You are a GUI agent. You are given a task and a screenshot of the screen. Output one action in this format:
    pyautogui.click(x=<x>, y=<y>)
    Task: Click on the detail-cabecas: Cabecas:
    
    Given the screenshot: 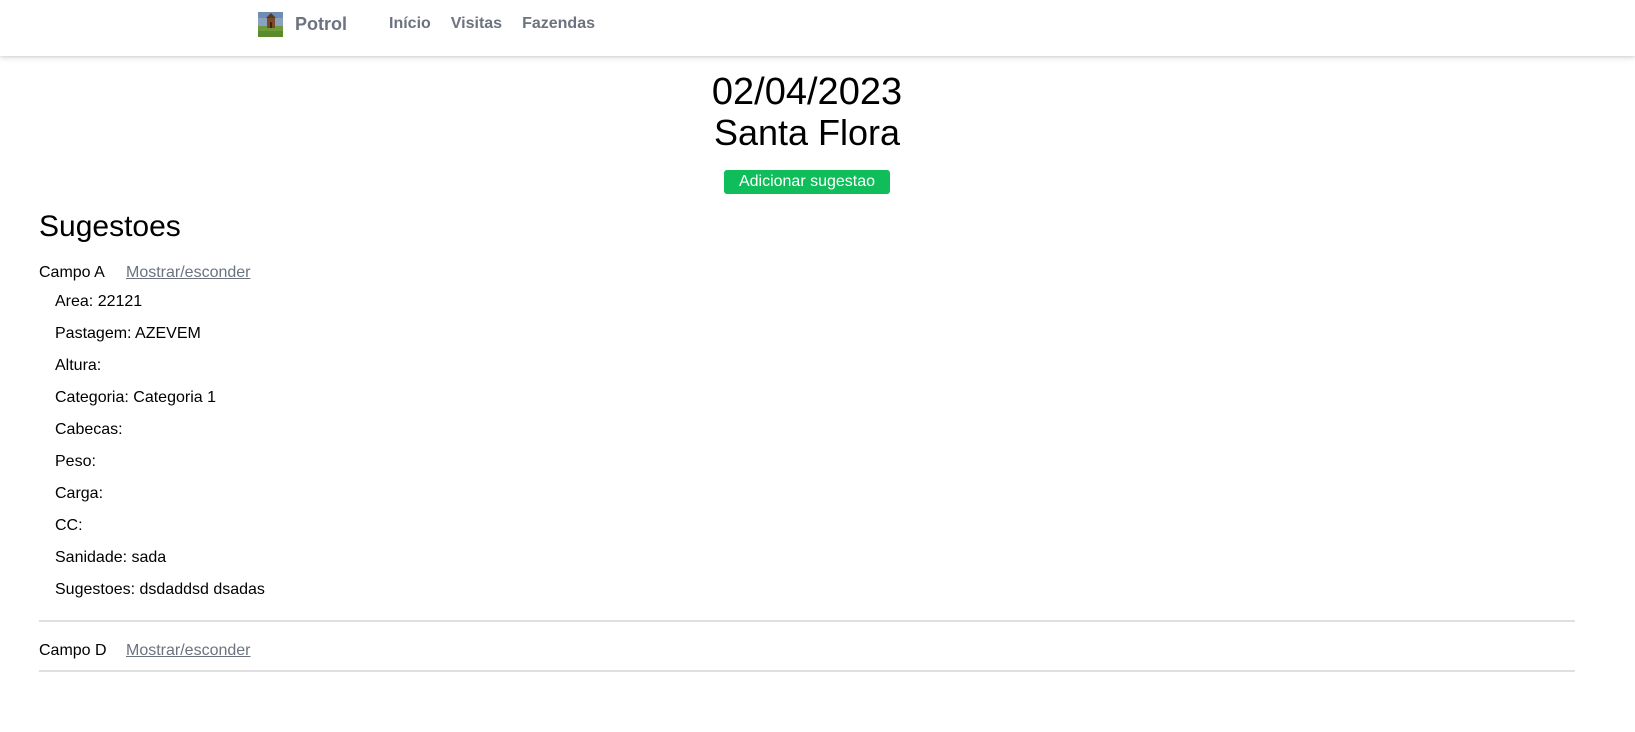 What is the action you would take?
    pyautogui.click(x=89, y=429)
    